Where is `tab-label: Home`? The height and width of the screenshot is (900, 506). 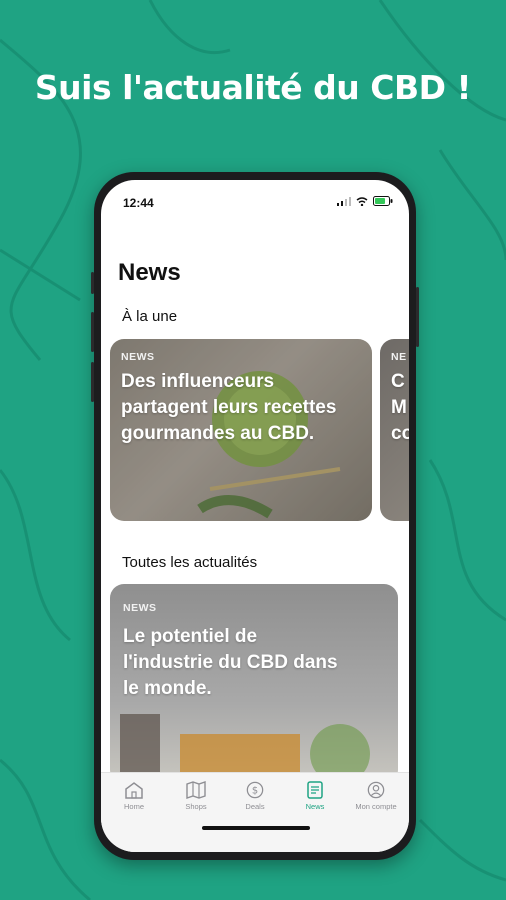
tab-label: Home is located at coordinates (133, 806).